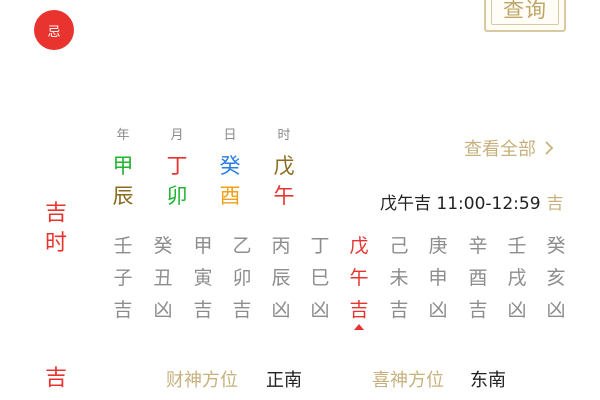 The width and height of the screenshot is (600, 400). I want to click on pillar-year: 年 甲 辰, so click(123, 169).